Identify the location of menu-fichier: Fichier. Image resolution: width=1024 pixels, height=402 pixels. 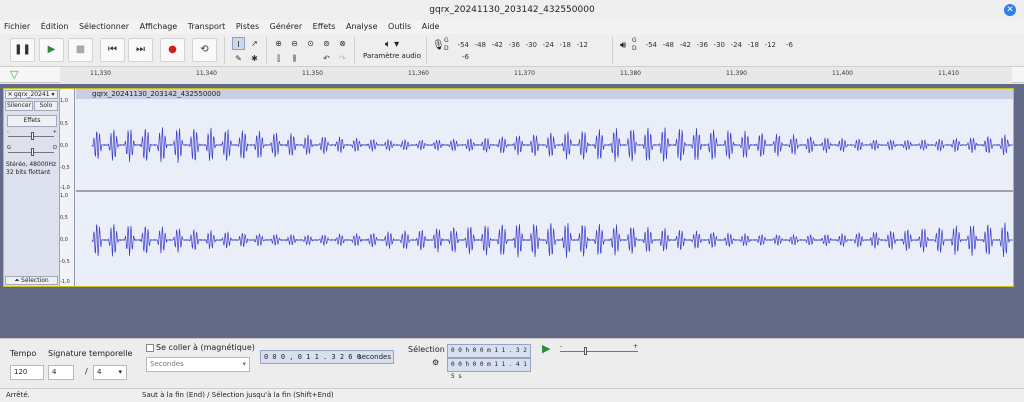
(17, 27).